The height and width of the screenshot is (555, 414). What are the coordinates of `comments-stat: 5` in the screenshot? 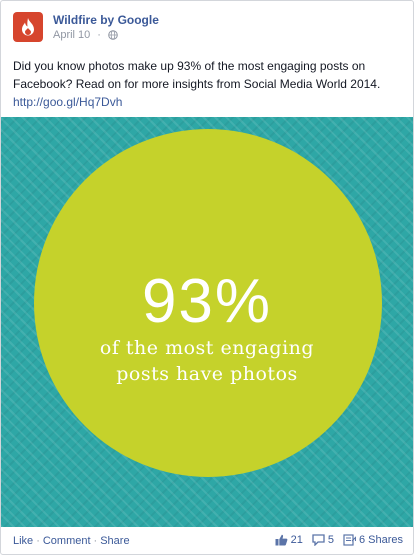 It's located at (323, 540).